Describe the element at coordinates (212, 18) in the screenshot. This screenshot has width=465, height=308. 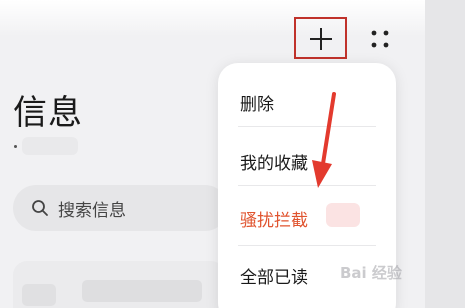
I see `top-bar` at that location.